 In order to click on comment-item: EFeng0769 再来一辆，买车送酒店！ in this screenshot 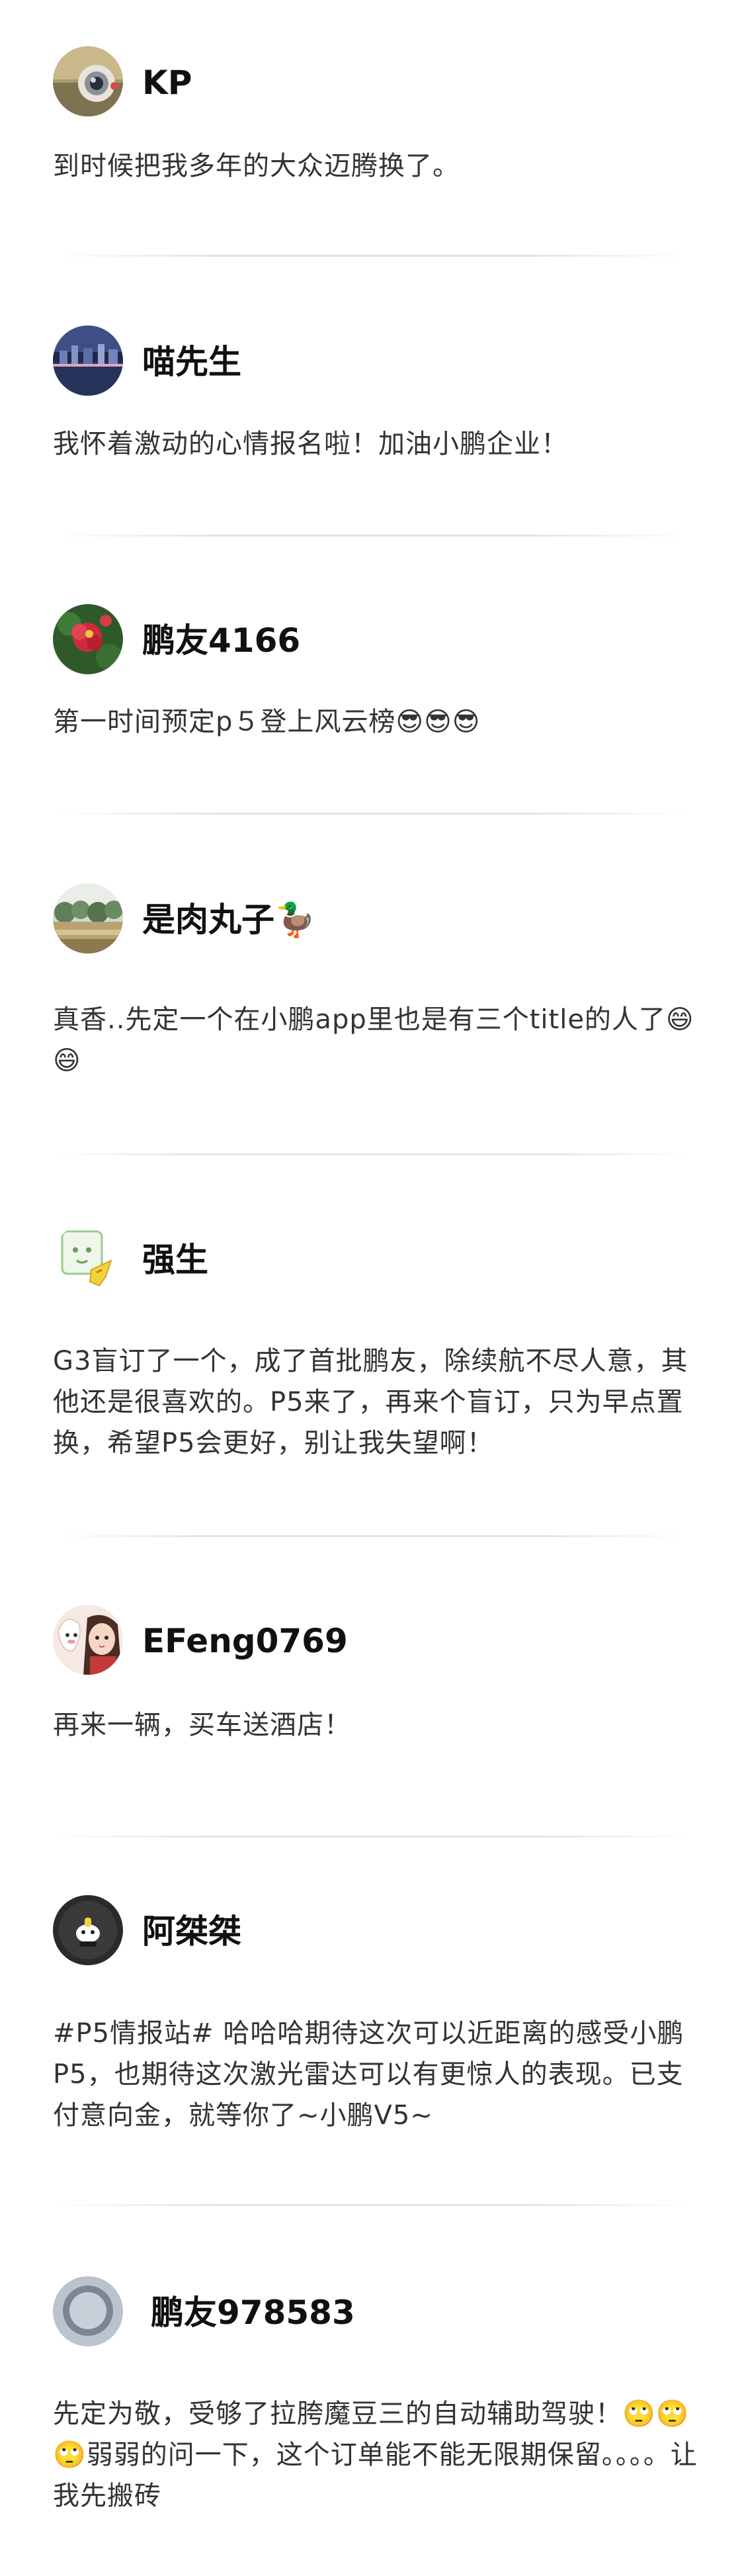, I will do `click(372, 1672)`.